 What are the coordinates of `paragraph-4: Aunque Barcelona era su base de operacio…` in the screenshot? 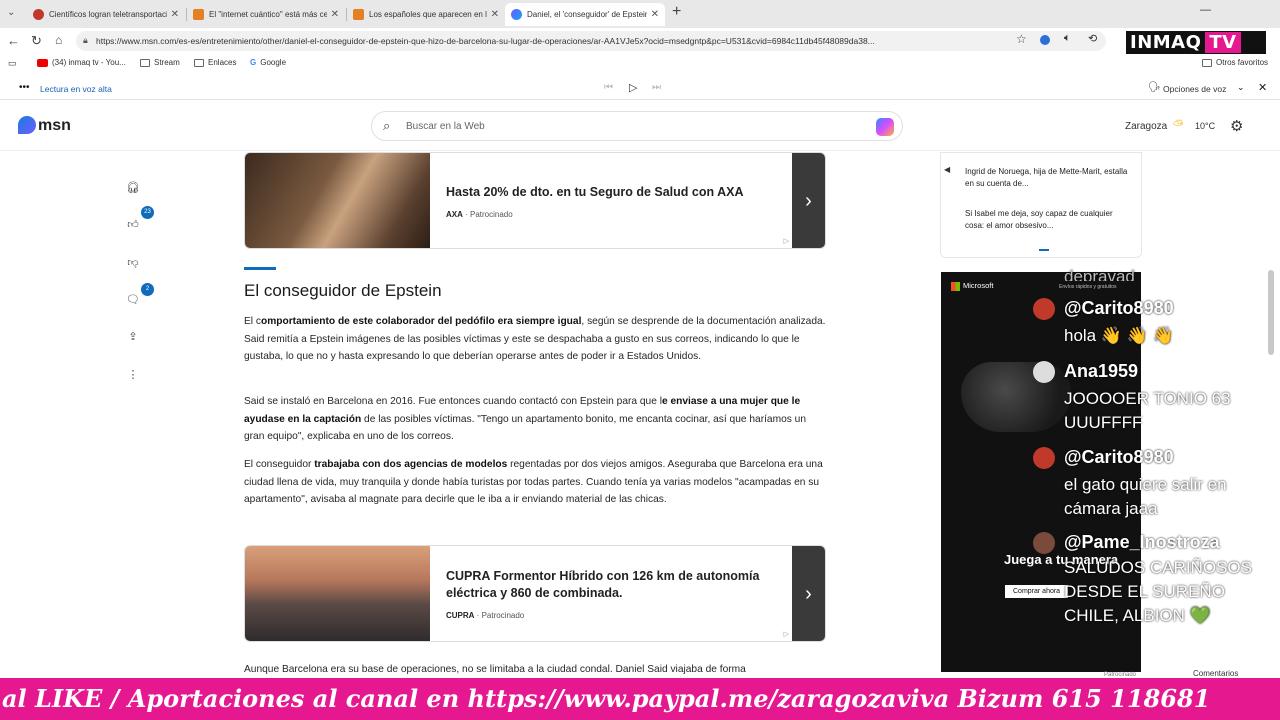 It's located at (495, 669).